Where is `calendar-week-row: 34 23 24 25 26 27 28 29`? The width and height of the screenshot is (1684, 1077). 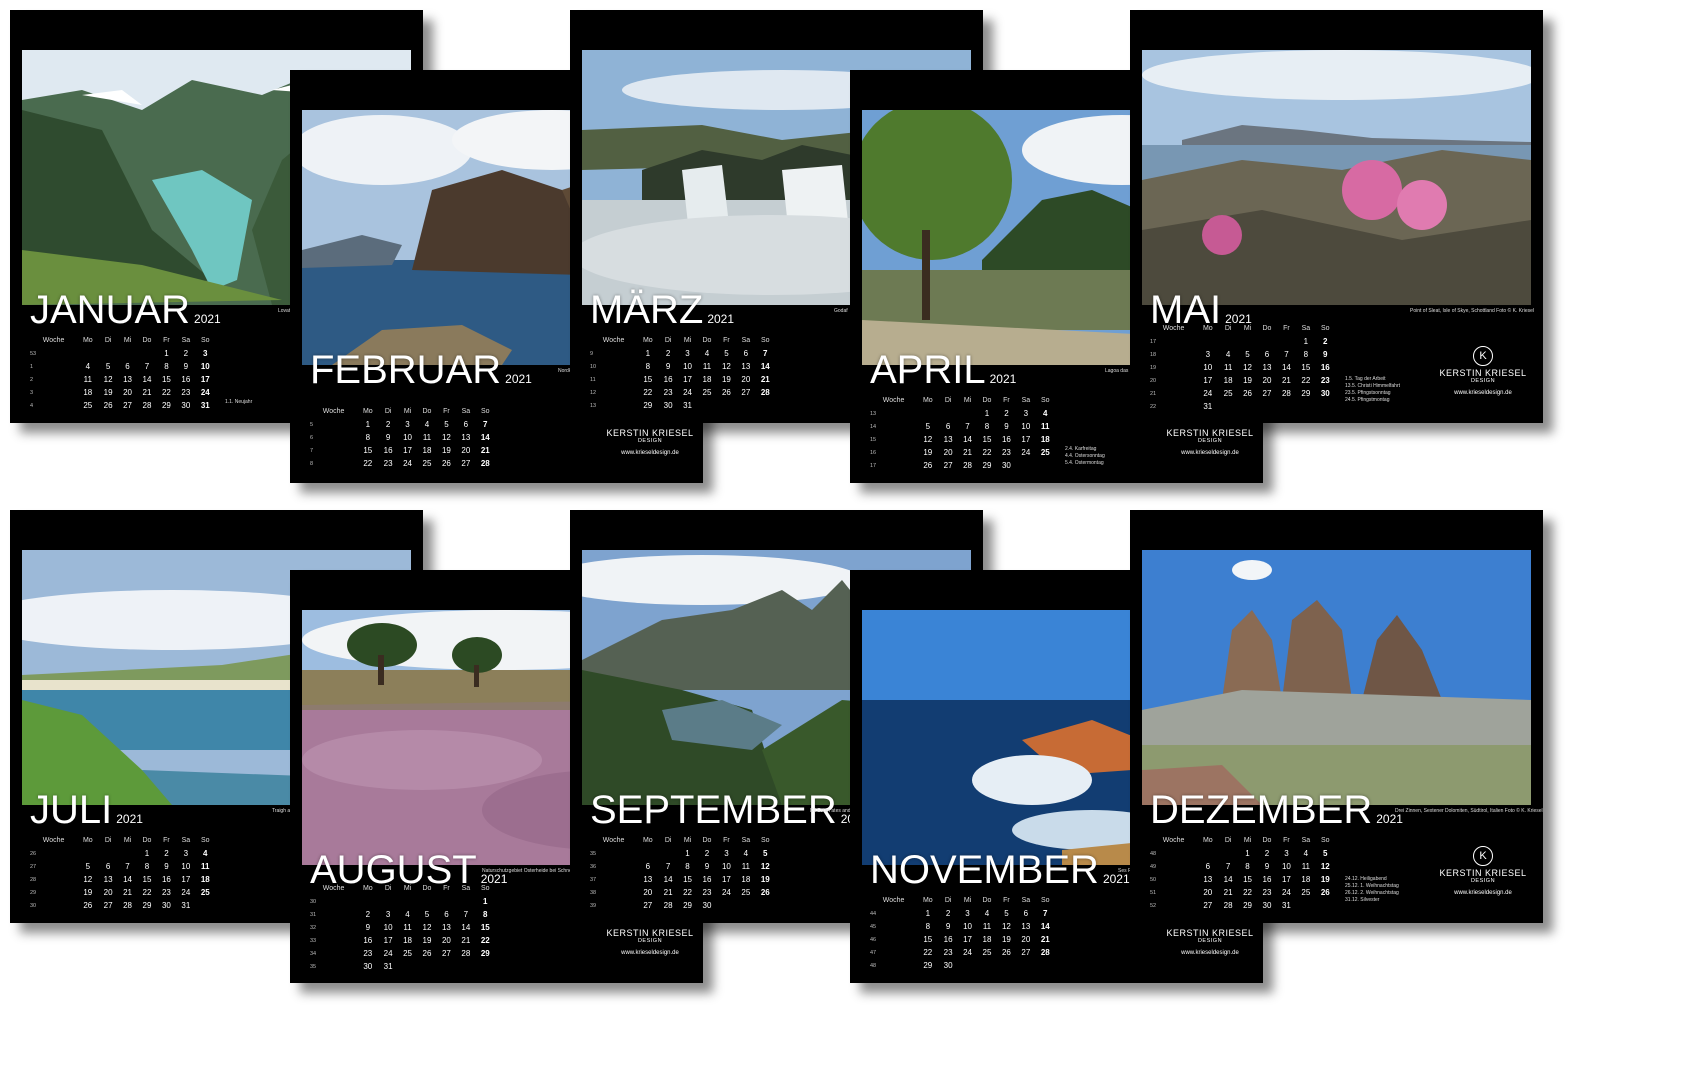
calendar-week-row: 34 23 24 25 26 27 28 29 is located at coordinates (402, 953).